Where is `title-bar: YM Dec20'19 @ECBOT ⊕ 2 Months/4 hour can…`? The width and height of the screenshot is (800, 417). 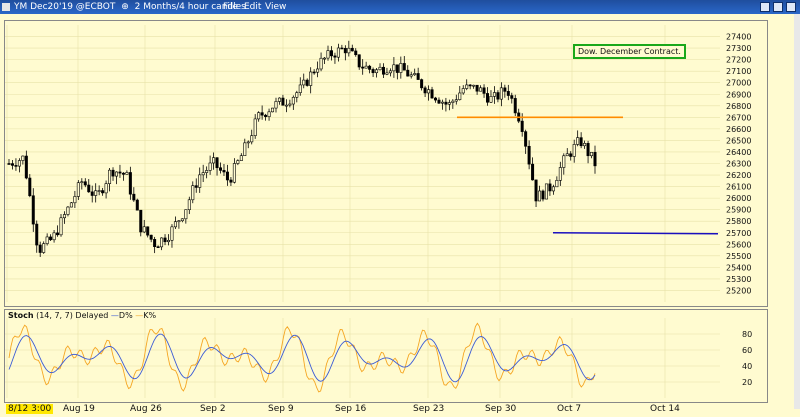 title-bar: YM Dec20'19 @ECBOT ⊕ 2 Months/4 hour can… is located at coordinates (400, 7).